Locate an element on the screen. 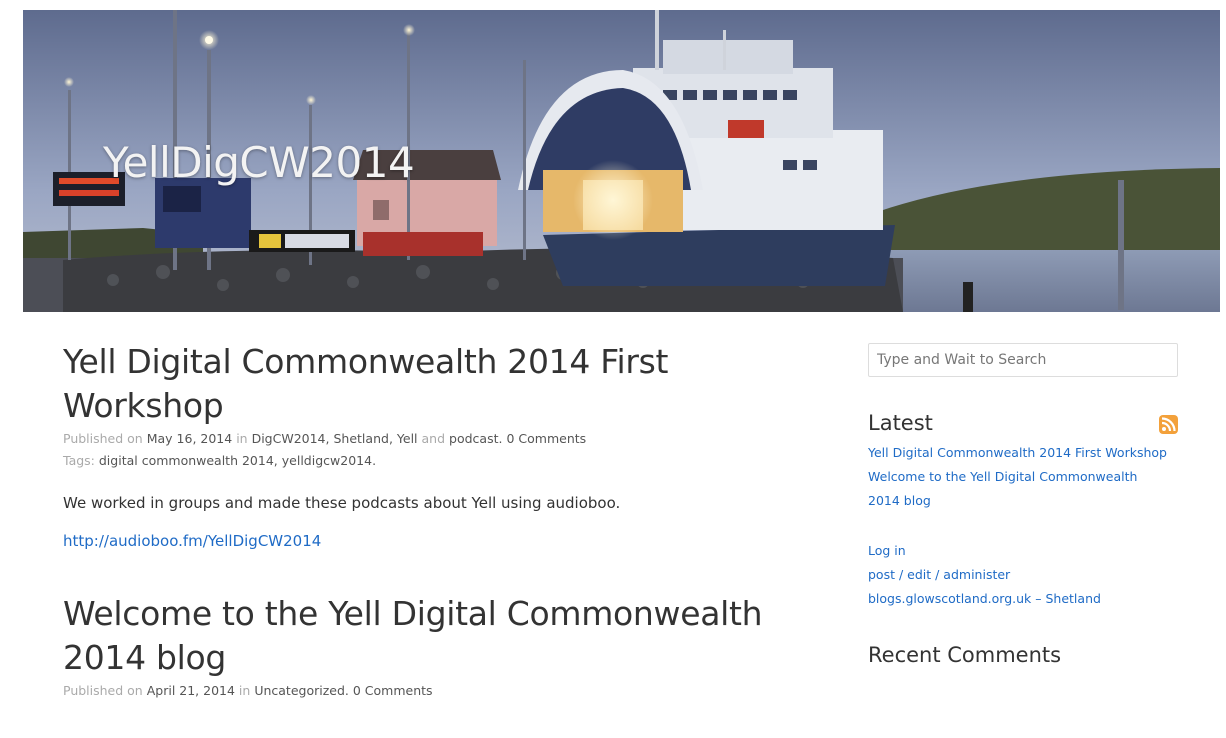 The width and height of the screenshot is (1226, 738). recent-comments-title: Recent Comments is located at coordinates (965, 655).